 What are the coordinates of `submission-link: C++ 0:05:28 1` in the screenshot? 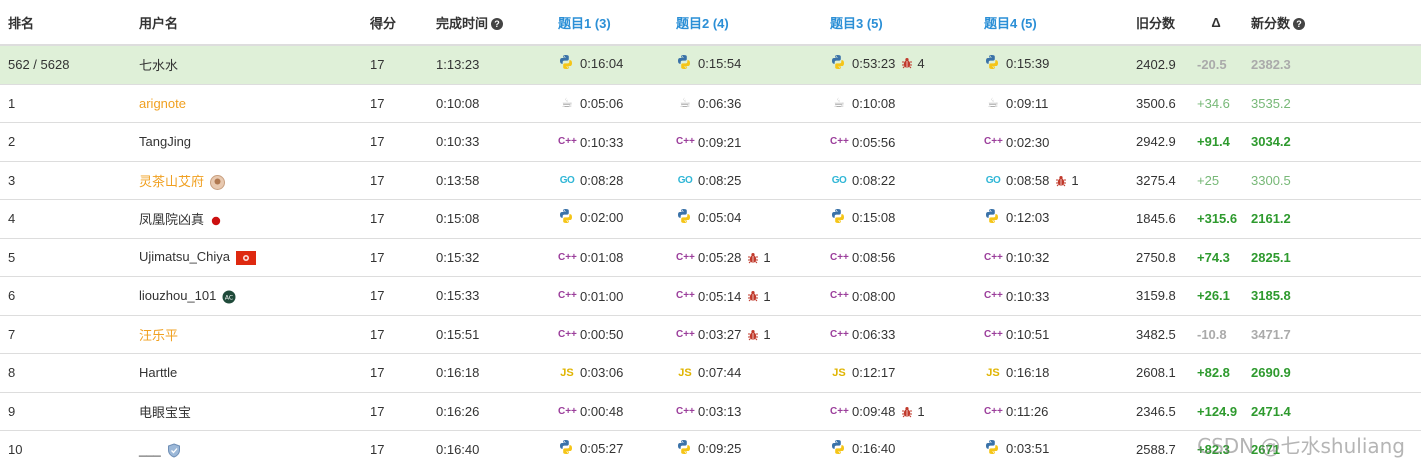 It's located at (723, 258).